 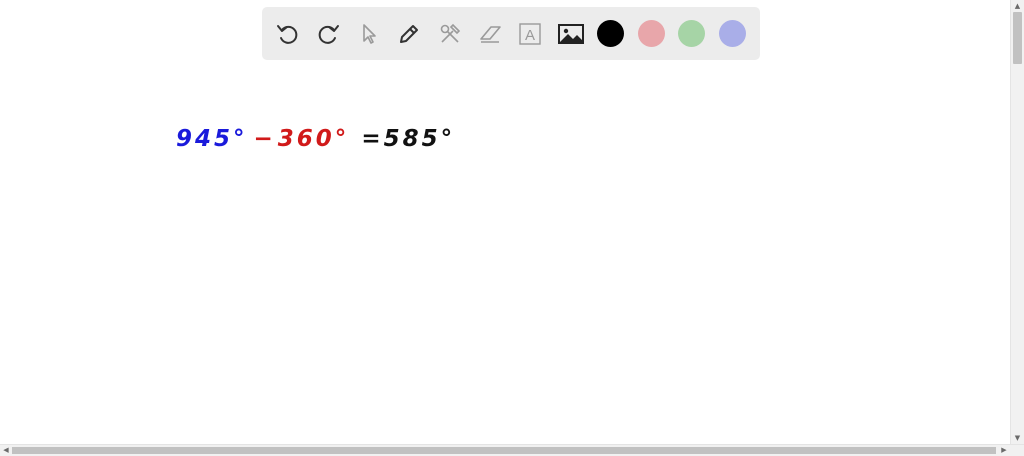 I want to click on pen-icon, so click(x=409, y=33).